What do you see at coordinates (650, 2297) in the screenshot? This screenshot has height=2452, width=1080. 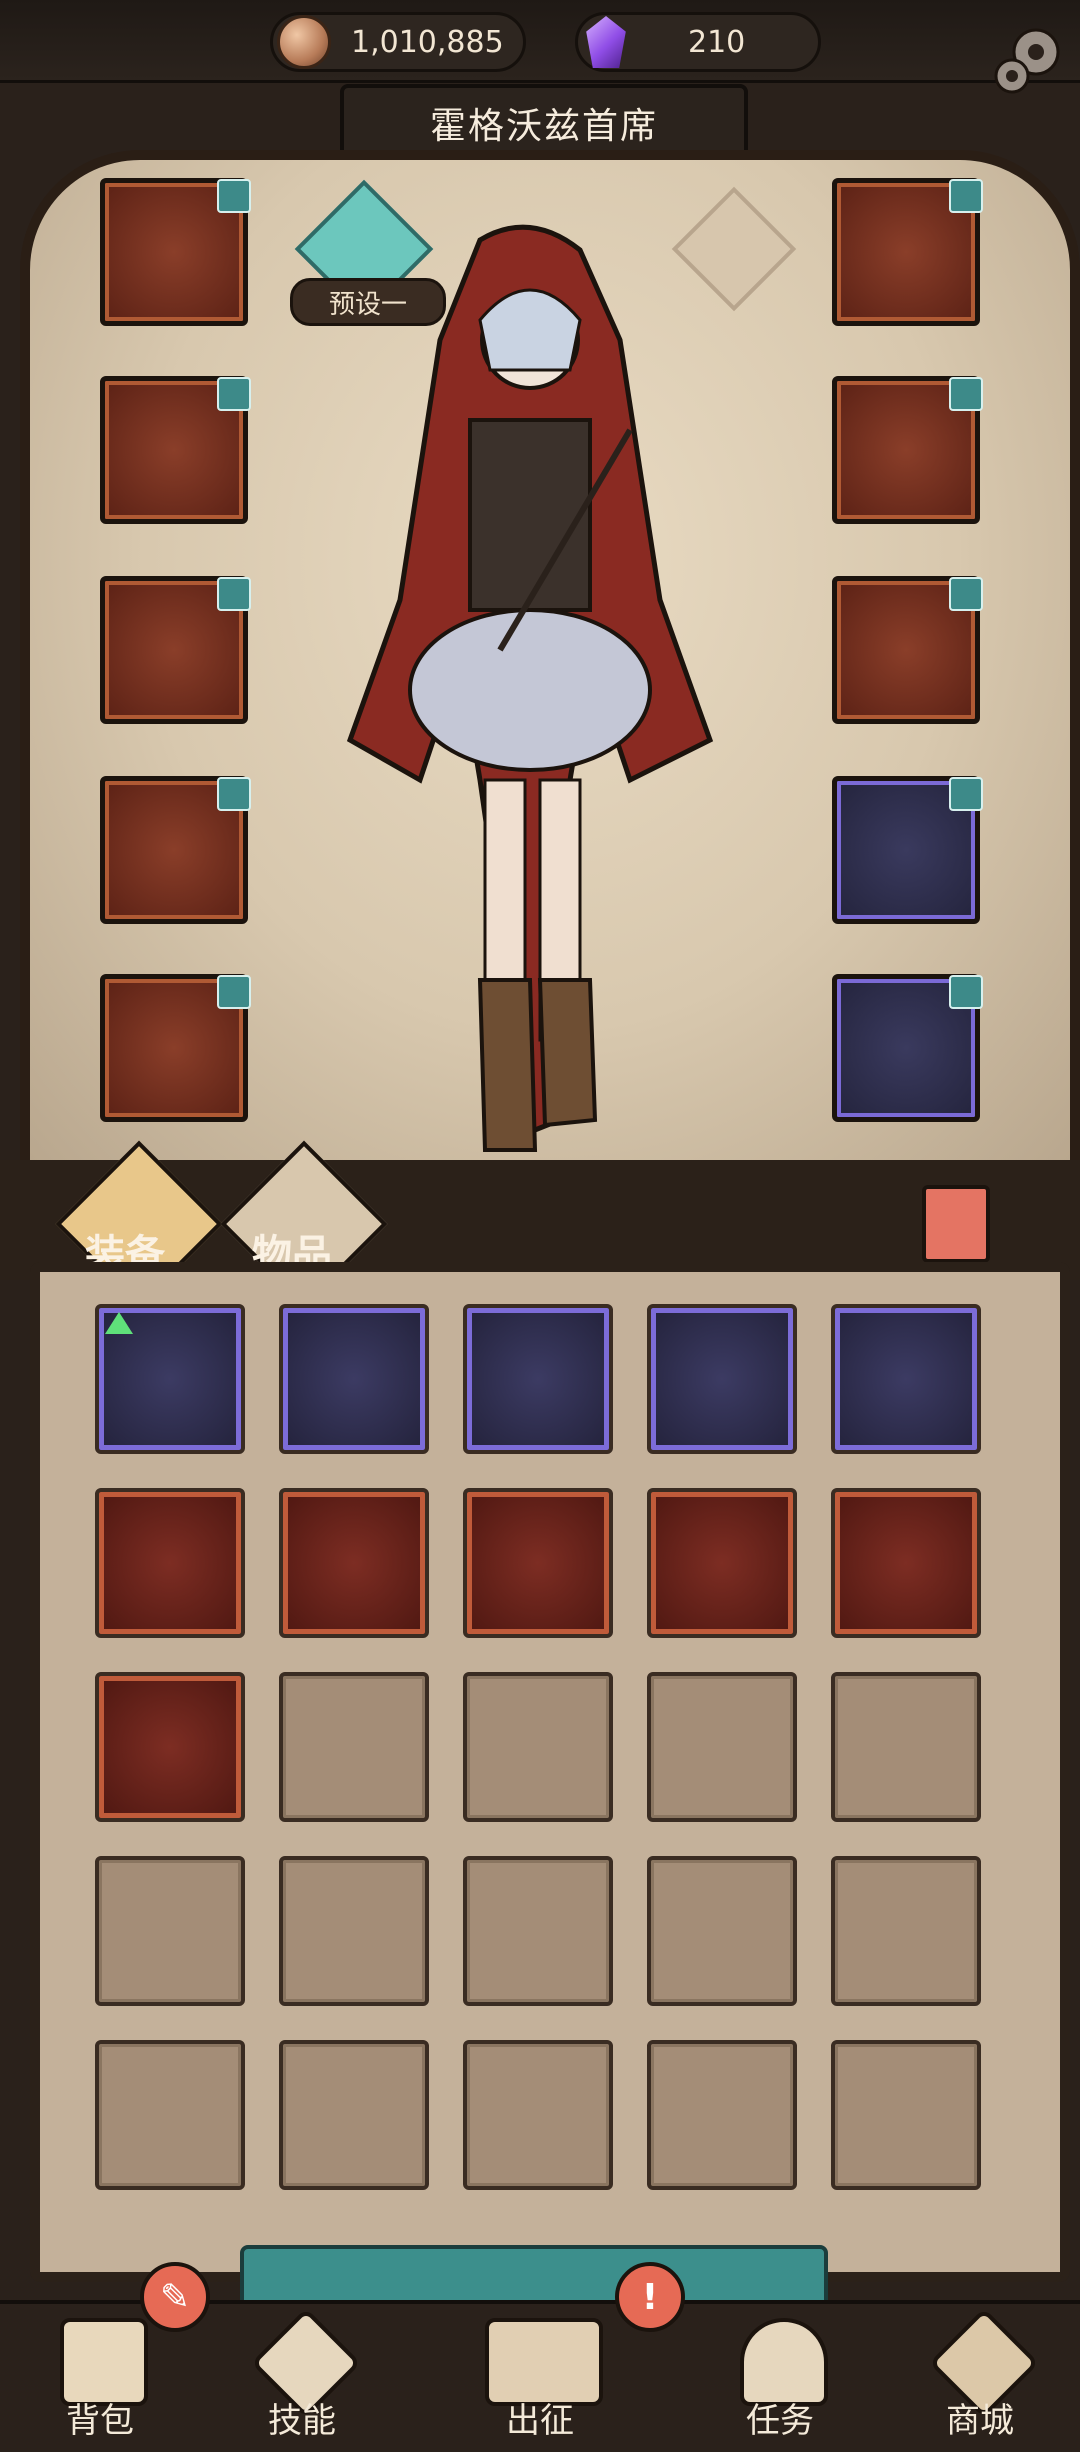 I see `alert-icon: !` at bounding box center [650, 2297].